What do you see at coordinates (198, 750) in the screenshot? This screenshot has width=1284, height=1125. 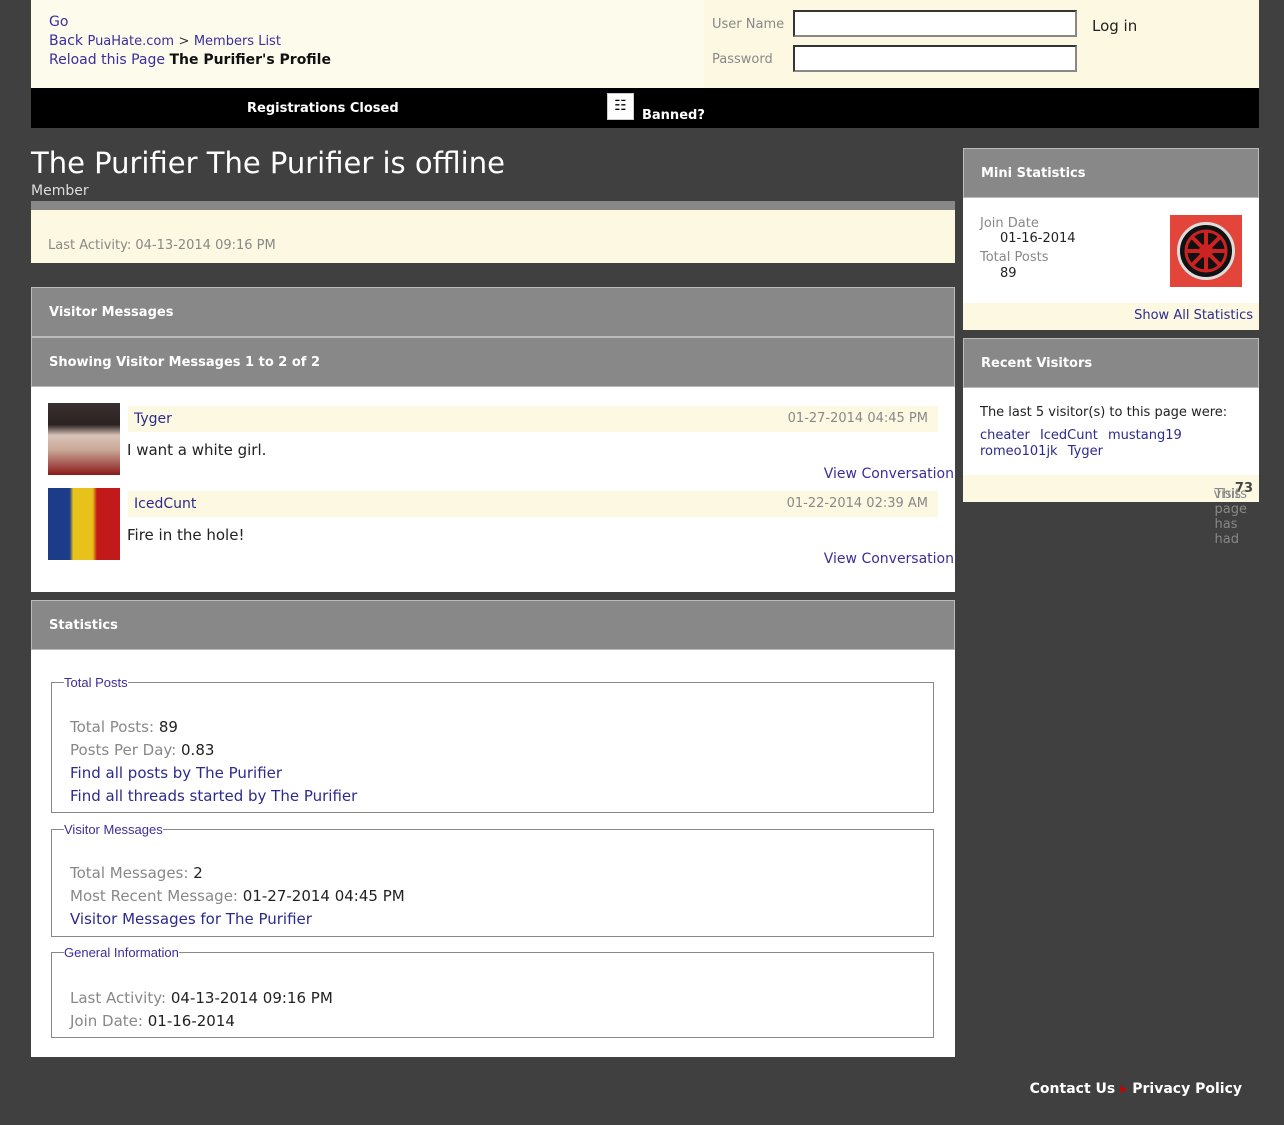 I see `stat-value: 0.83` at bounding box center [198, 750].